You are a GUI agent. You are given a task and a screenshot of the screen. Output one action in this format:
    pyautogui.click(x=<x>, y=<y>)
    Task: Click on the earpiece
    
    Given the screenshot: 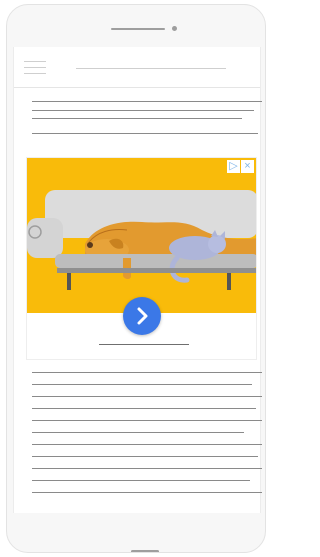 What is the action you would take?
    pyautogui.click(x=138, y=29)
    